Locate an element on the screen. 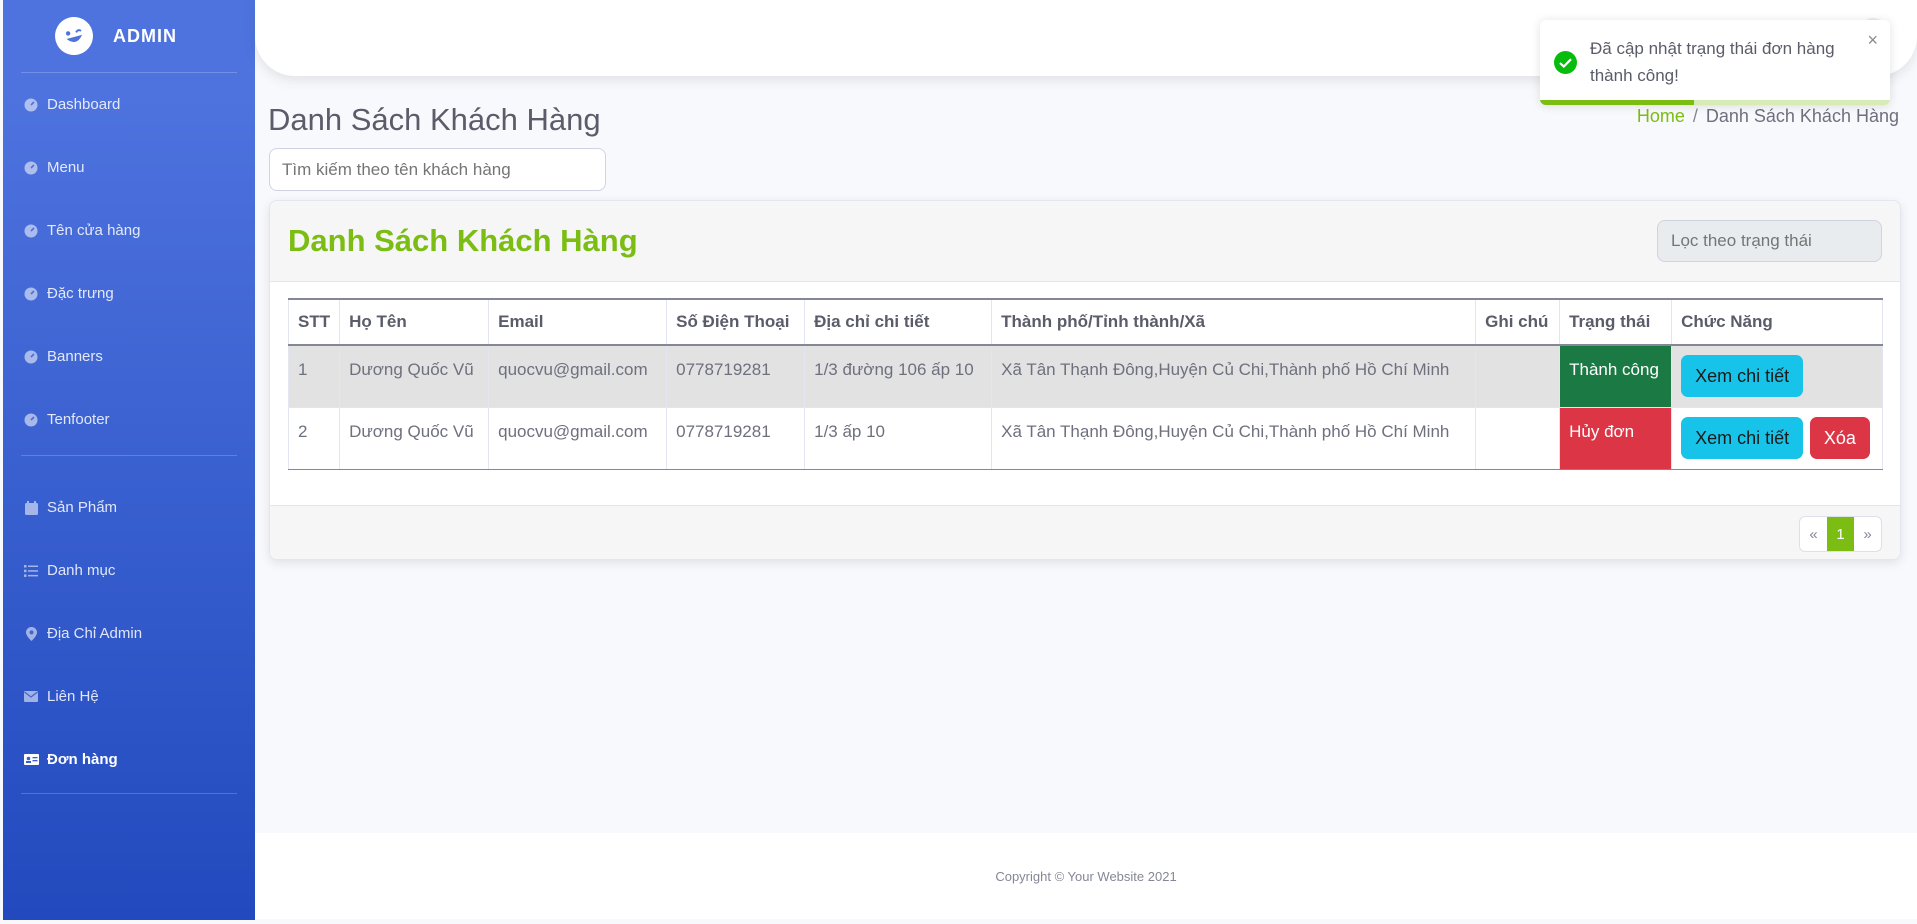  sidebar-item-label: Liên Hệ is located at coordinates (73, 696).